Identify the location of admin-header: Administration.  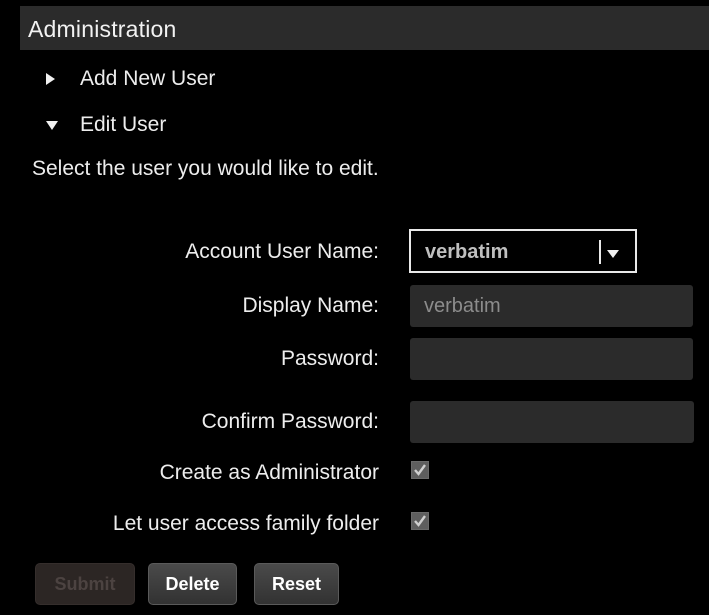
(364, 28).